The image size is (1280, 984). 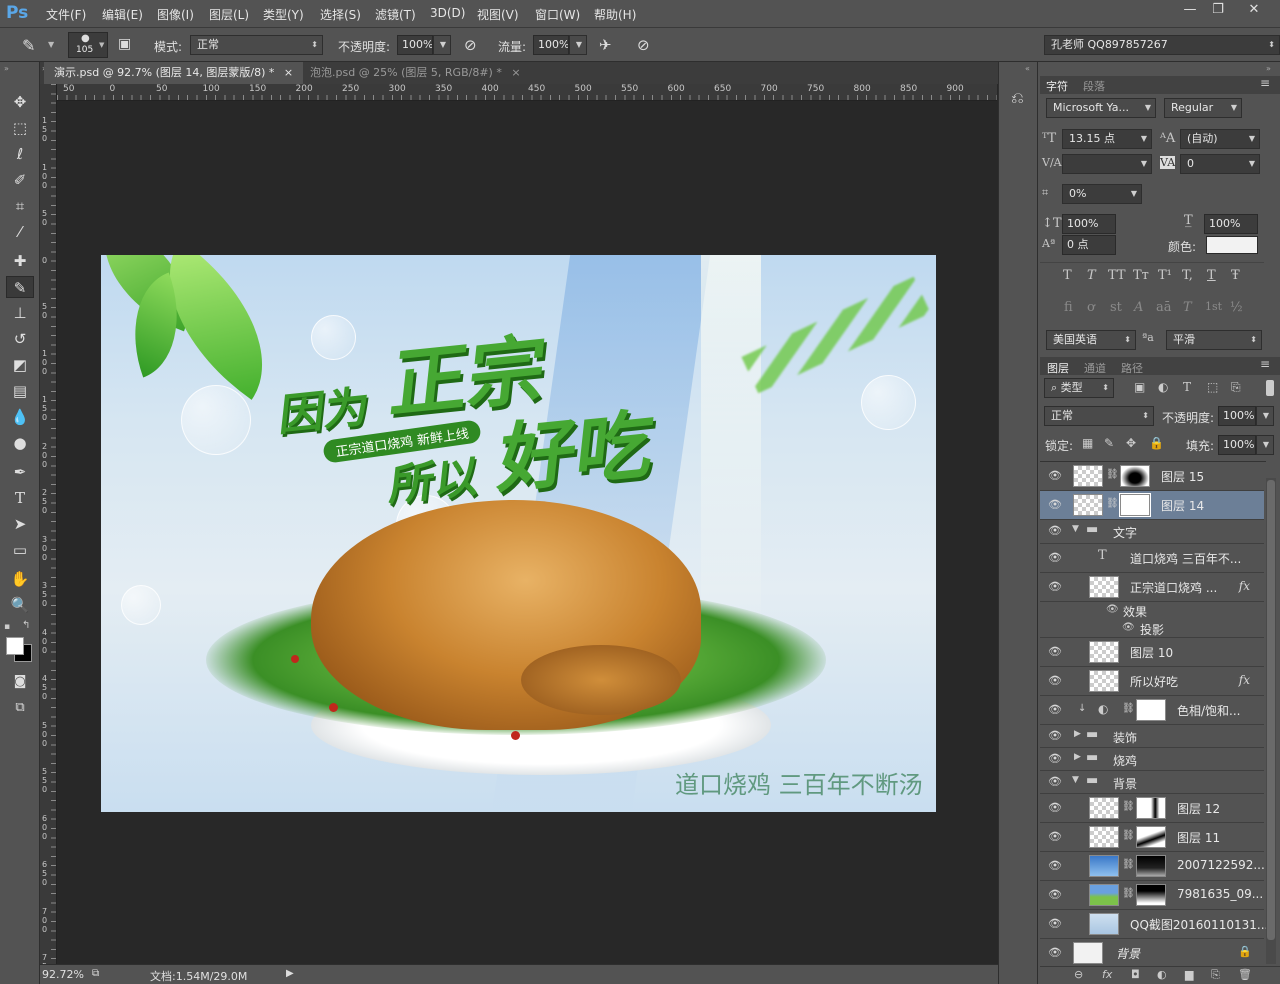 What do you see at coordinates (1109, 443) in the screenshot?
I see `lock-pixels-icon: ✎` at bounding box center [1109, 443].